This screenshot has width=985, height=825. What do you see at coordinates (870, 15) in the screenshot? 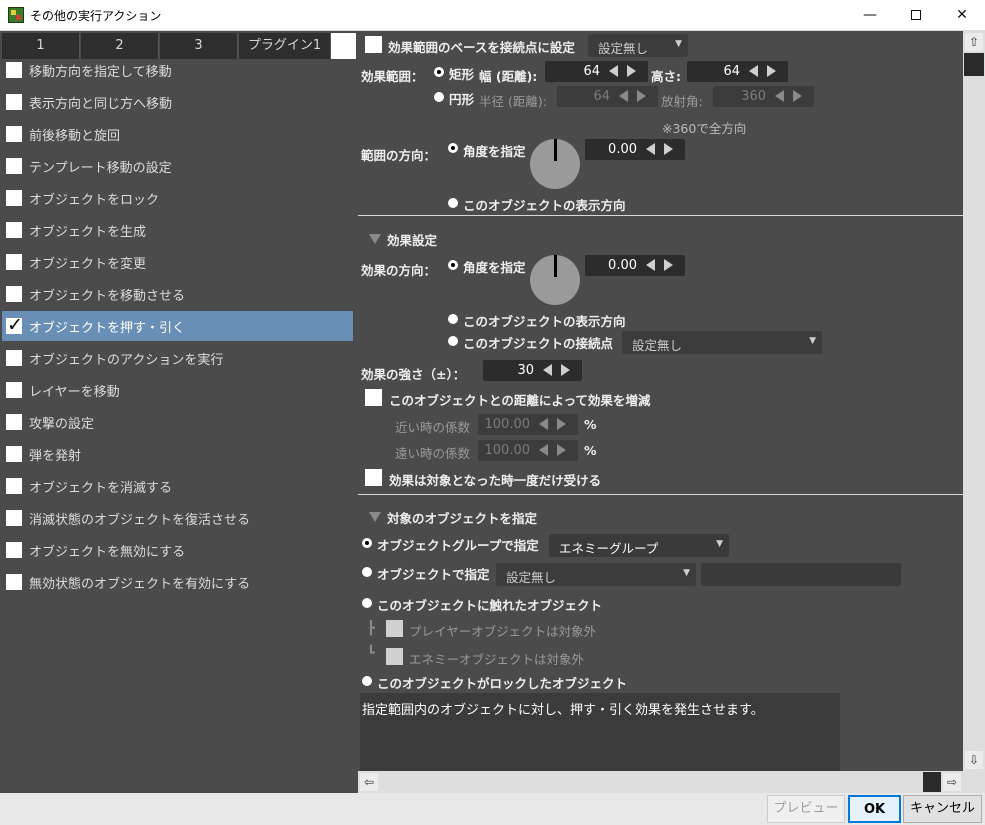
I see `minimize-button: —` at bounding box center [870, 15].